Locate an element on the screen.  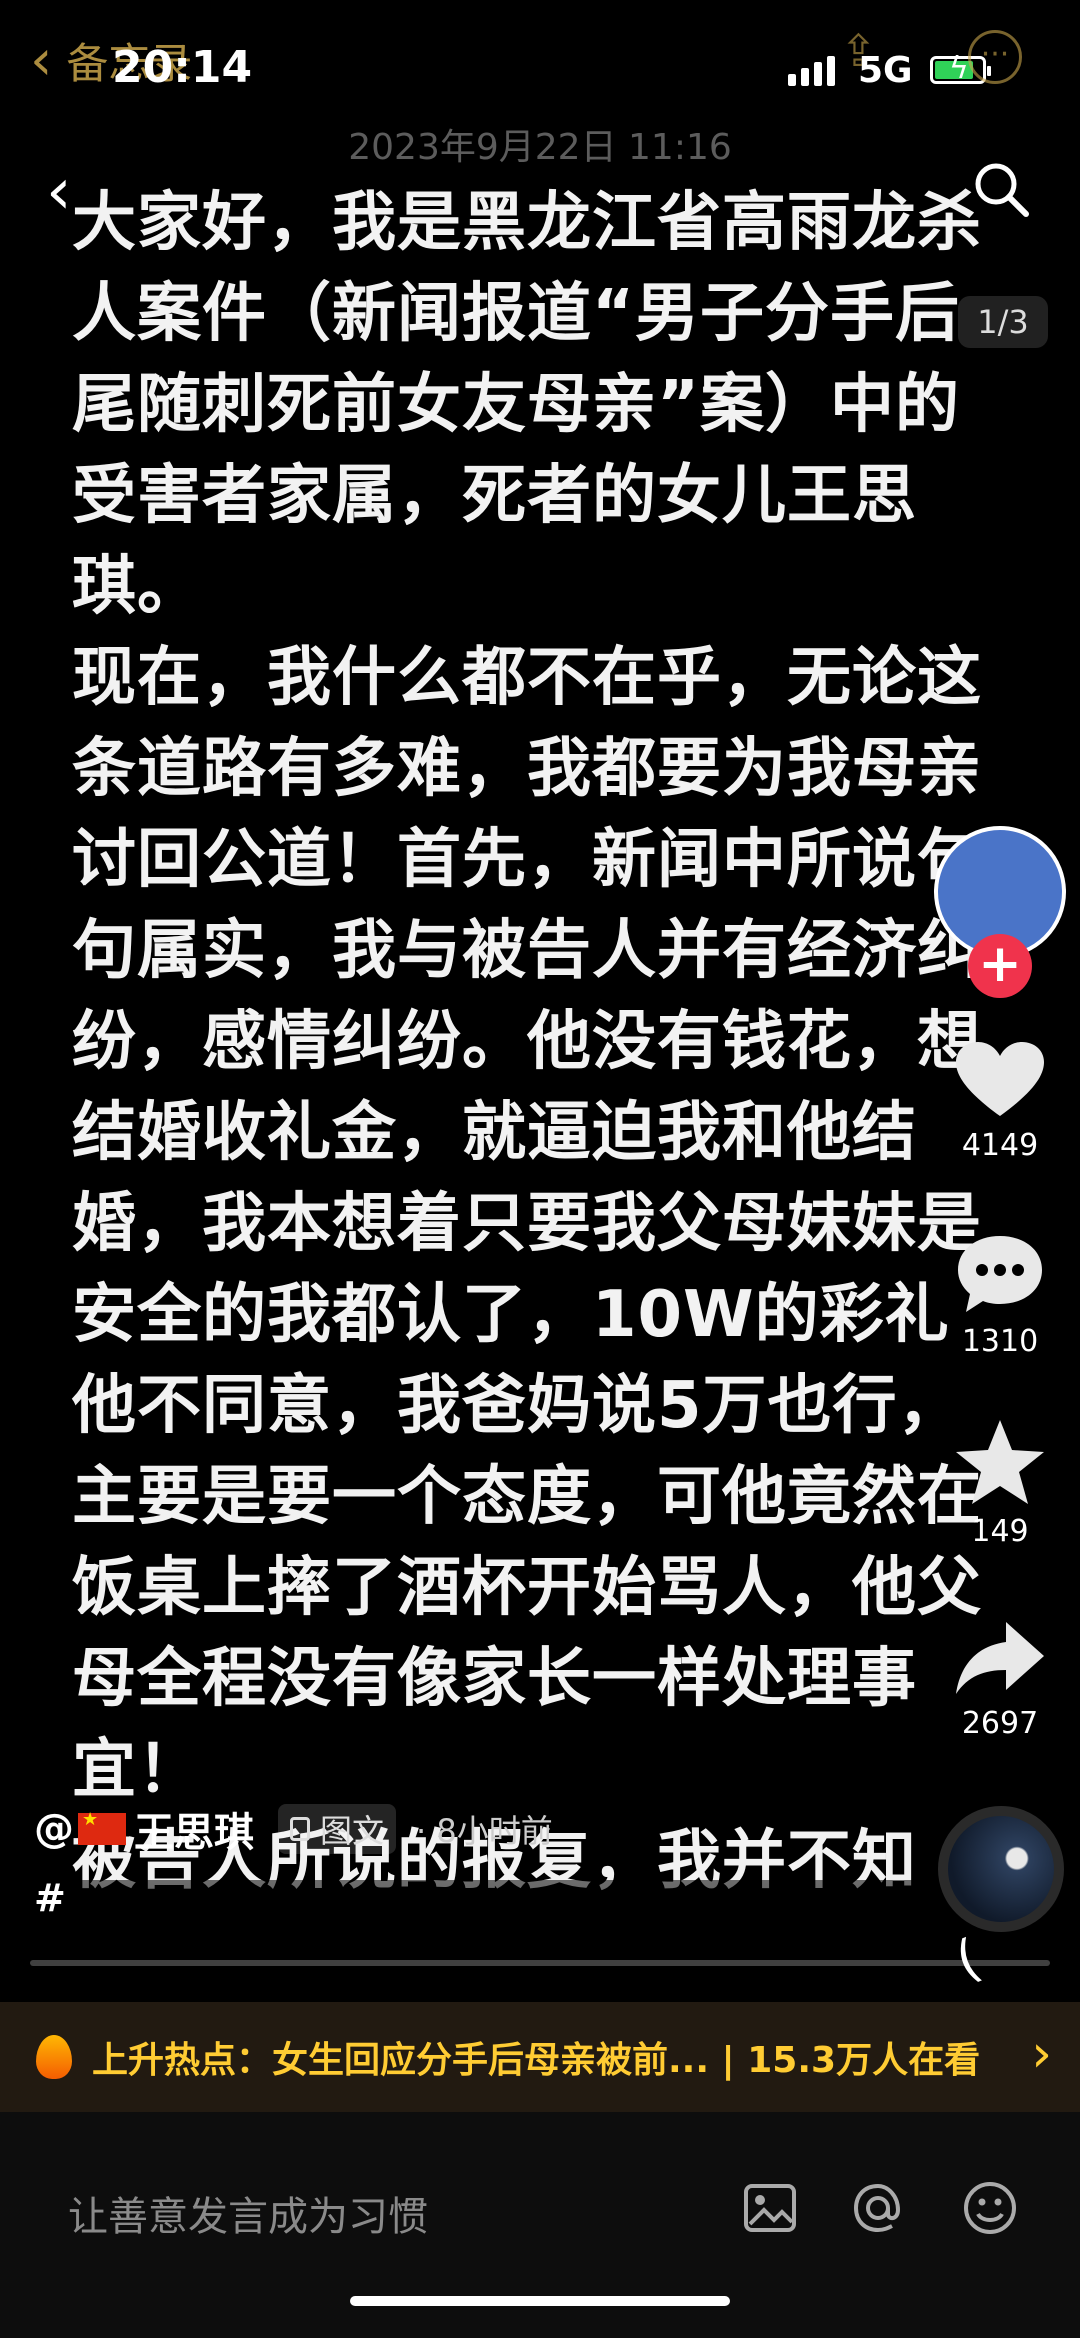
favorite-button: 149 is located at coordinates (1000, 1483).